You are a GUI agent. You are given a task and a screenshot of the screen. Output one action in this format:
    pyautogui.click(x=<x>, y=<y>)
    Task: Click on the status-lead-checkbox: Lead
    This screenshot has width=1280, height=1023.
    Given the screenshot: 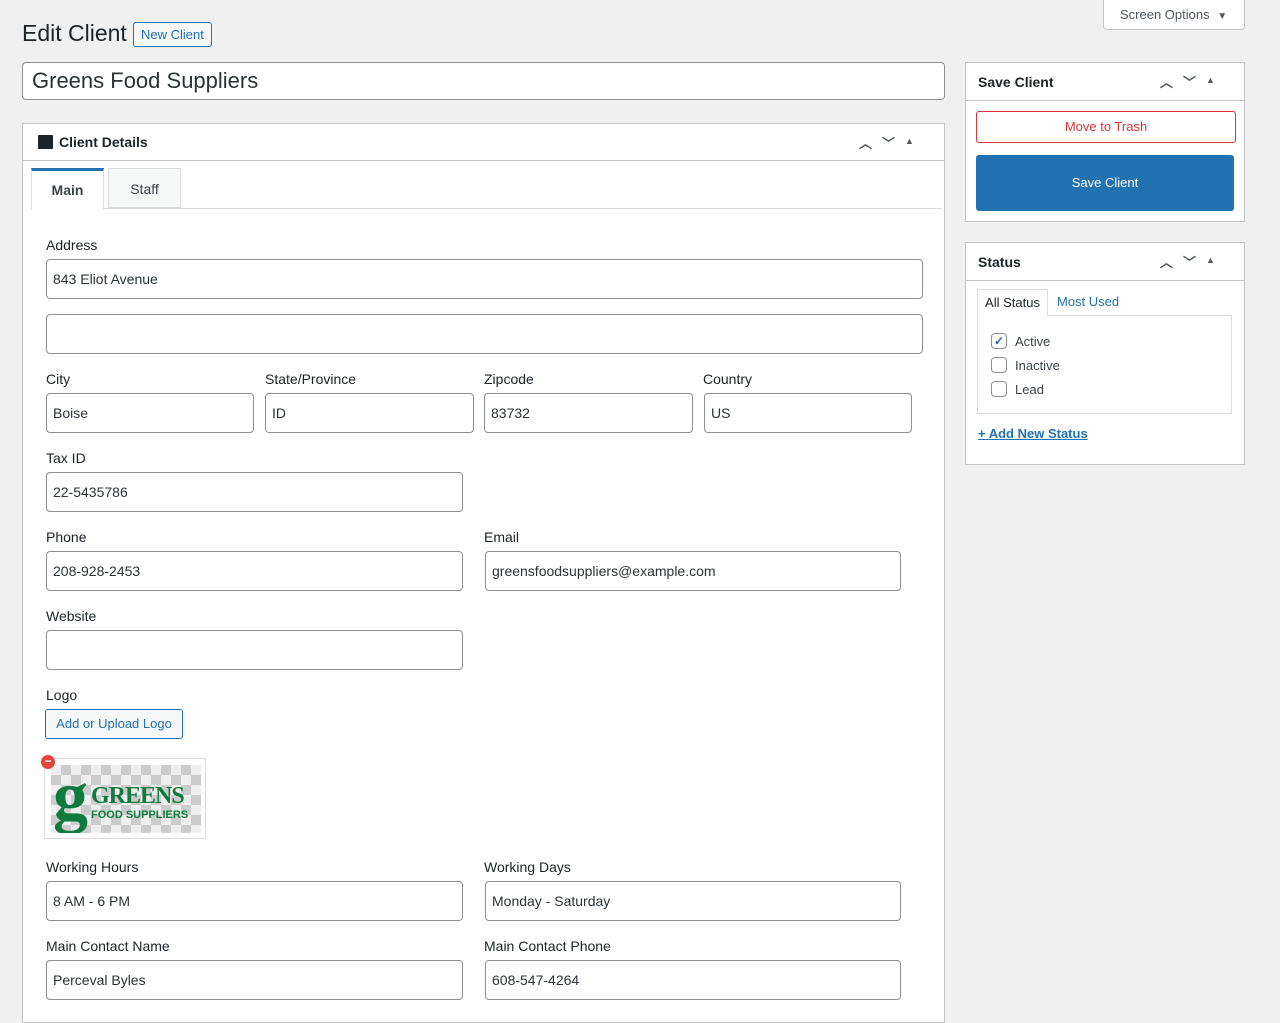 What is the action you would take?
    pyautogui.click(x=1017, y=389)
    